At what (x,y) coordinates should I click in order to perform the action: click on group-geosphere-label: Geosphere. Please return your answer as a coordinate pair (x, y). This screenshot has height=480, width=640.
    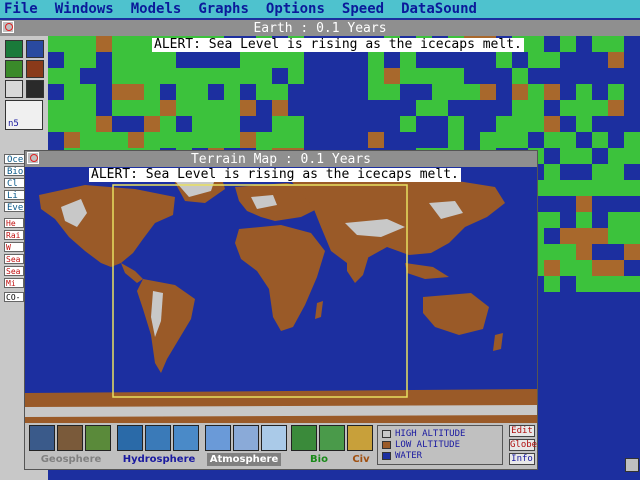
    Looking at the image, I should click on (71, 459).